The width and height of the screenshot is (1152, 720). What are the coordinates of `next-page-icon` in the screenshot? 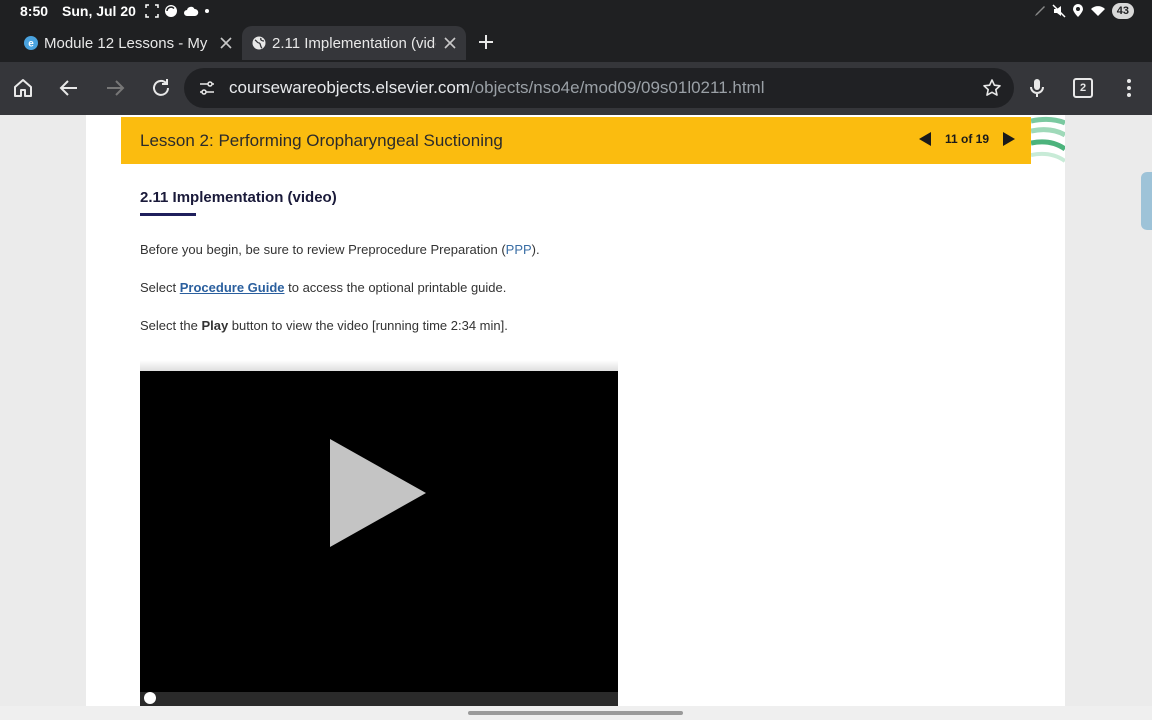 It's located at (1009, 139).